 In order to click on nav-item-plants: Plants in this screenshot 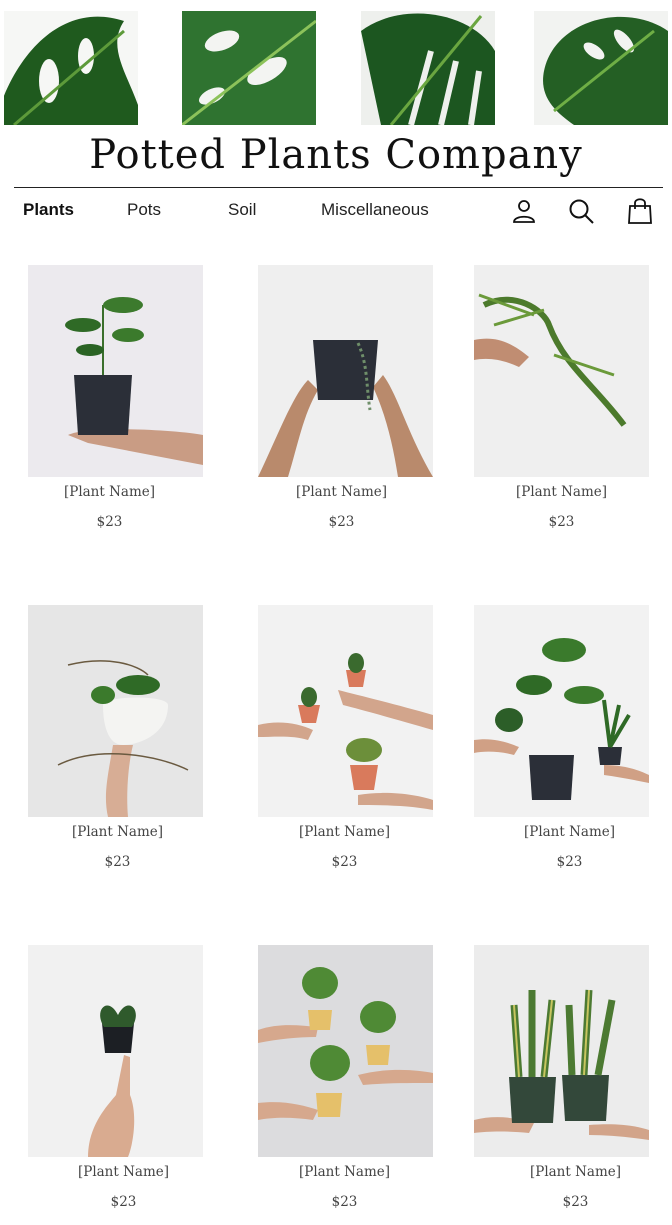, I will do `click(48, 210)`.